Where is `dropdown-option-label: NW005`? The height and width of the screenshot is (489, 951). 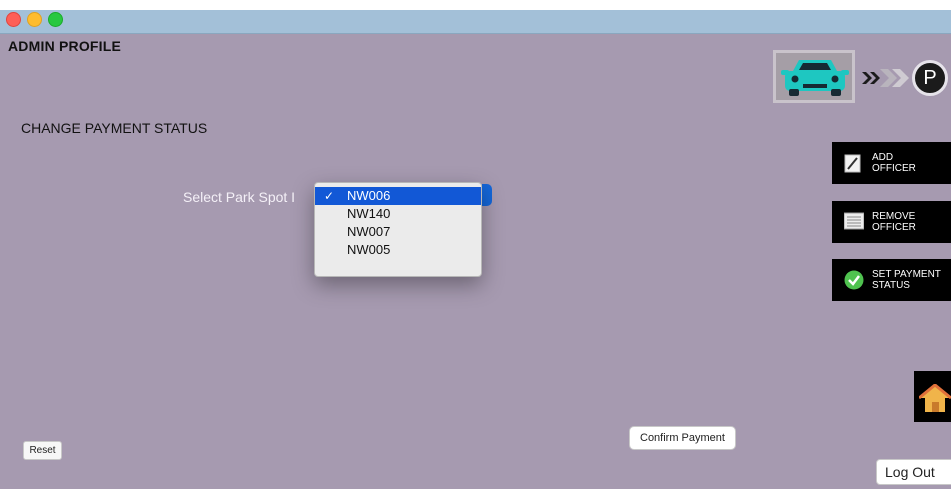
dropdown-option-label: NW005 is located at coordinates (369, 249).